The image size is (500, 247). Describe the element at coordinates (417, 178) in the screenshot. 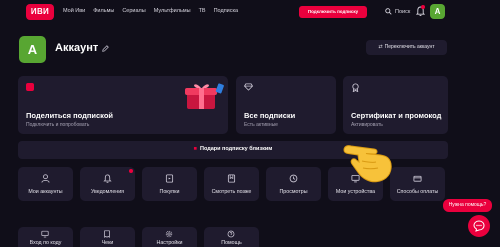

I see `payment-icon` at that location.